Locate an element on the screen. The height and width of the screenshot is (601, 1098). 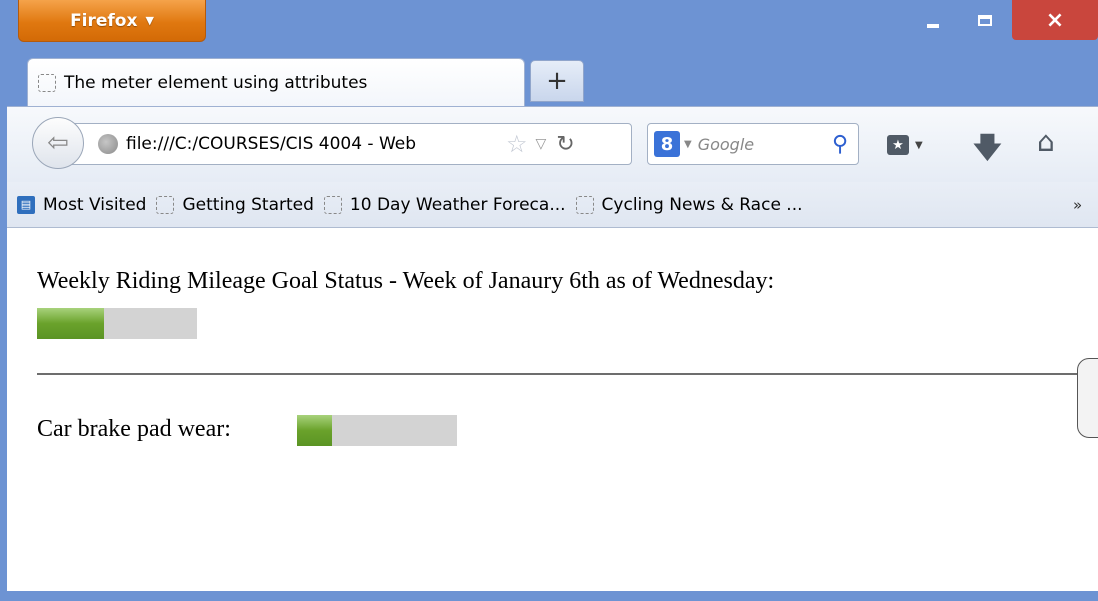
close-icon: × is located at coordinates (1055, 20).